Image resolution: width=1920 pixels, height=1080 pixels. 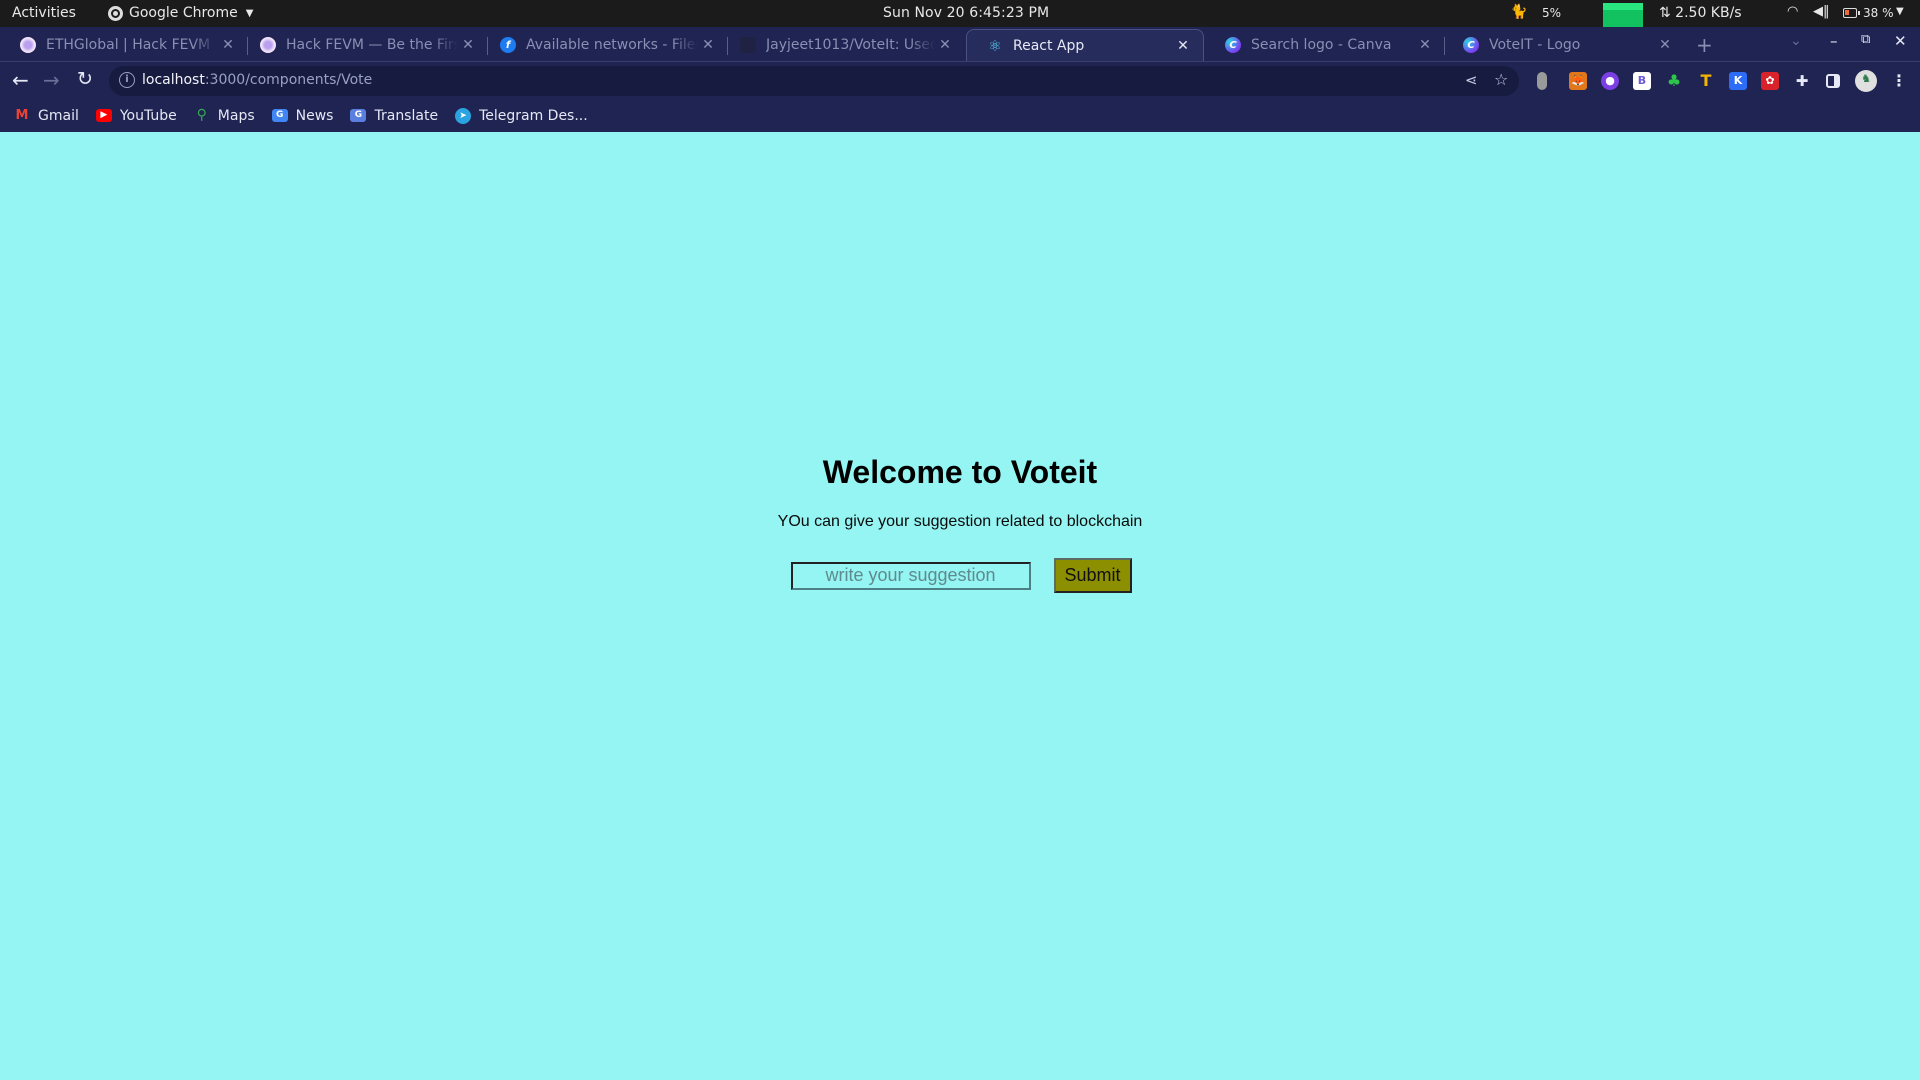 I want to click on tab-react-app: ⚛ React App ✕, so click(x=1085, y=45).